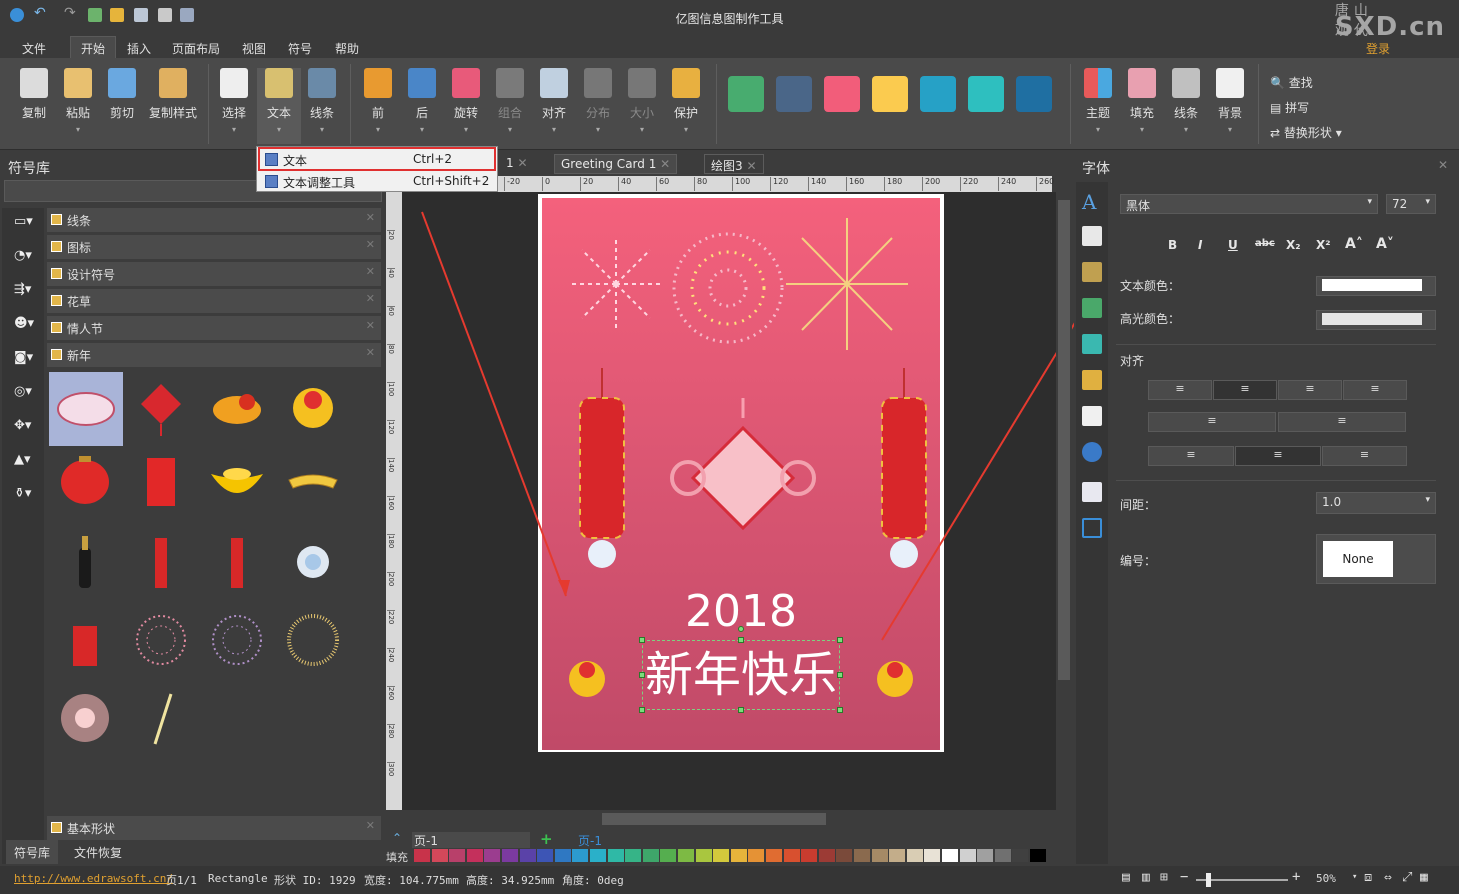 This screenshot has width=1459, height=894. What do you see at coordinates (642, 101) in the screenshot?
I see `size-button: 大小 ▾` at bounding box center [642, 101].